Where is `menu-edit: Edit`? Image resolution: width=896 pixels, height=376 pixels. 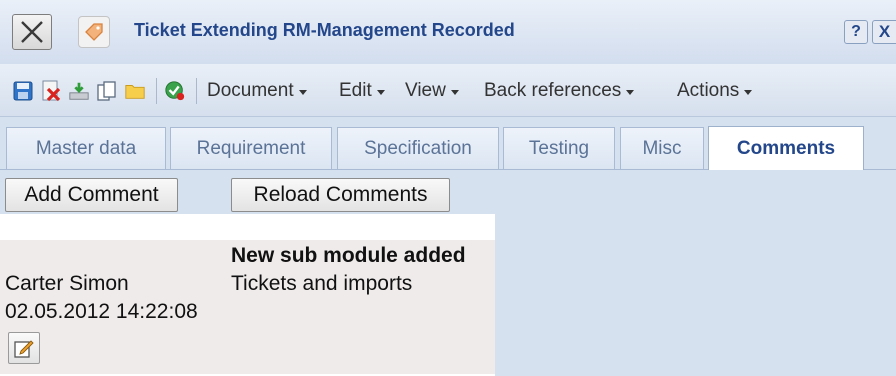
menu-edit: Edit is located at coordinates (362, 91).